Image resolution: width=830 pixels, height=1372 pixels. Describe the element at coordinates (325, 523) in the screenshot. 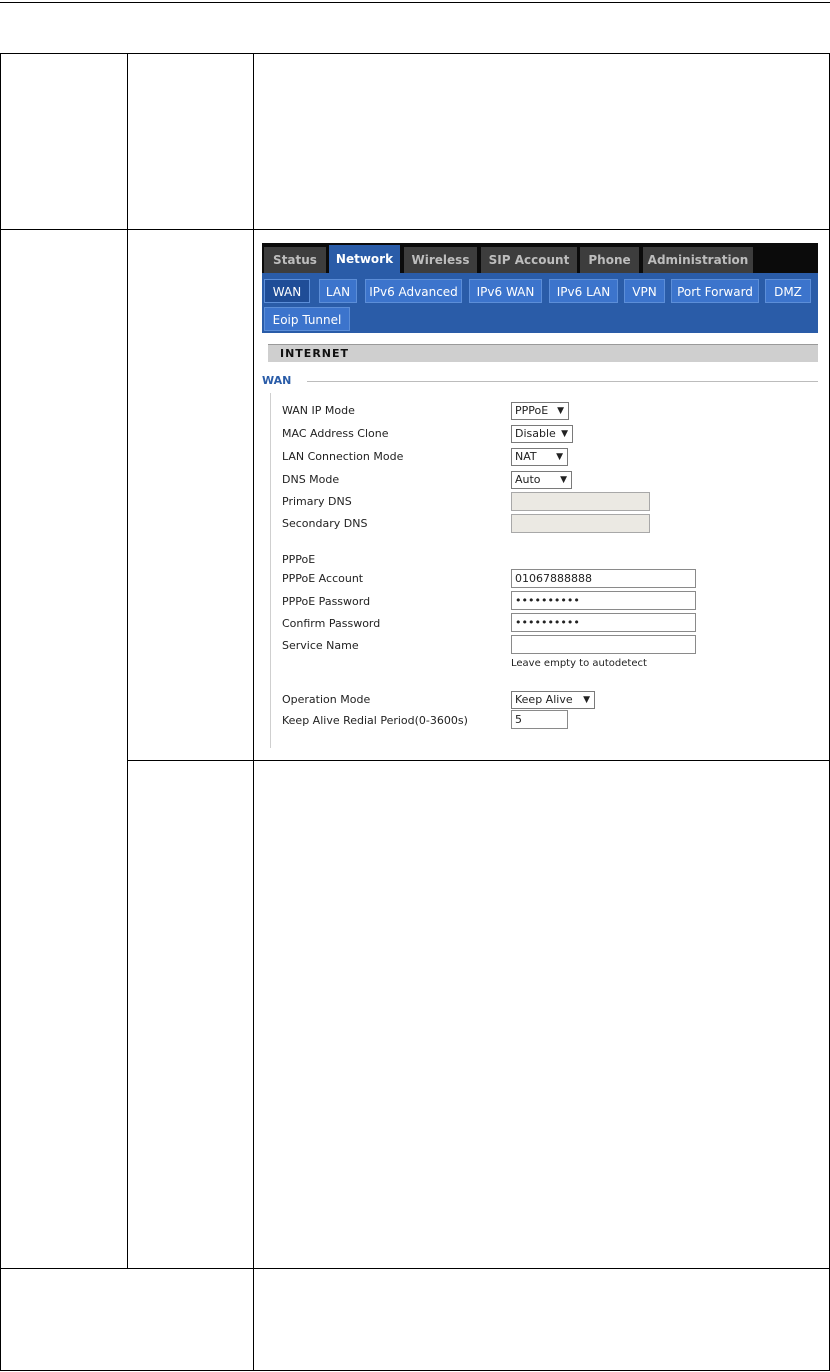

I see `secondary-dns-label: Secondary DNS` at that location.